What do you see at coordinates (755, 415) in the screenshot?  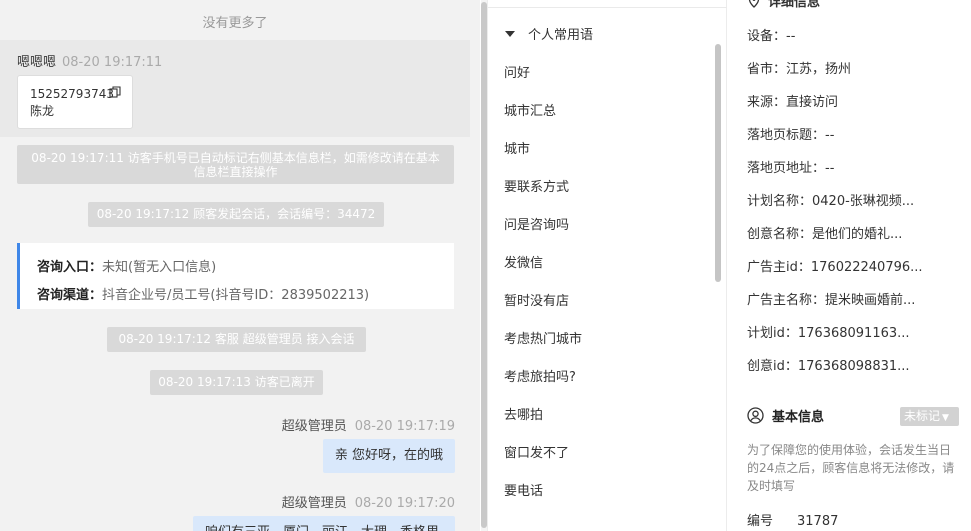 I see `user-icon` at bounding box center [755, 415].